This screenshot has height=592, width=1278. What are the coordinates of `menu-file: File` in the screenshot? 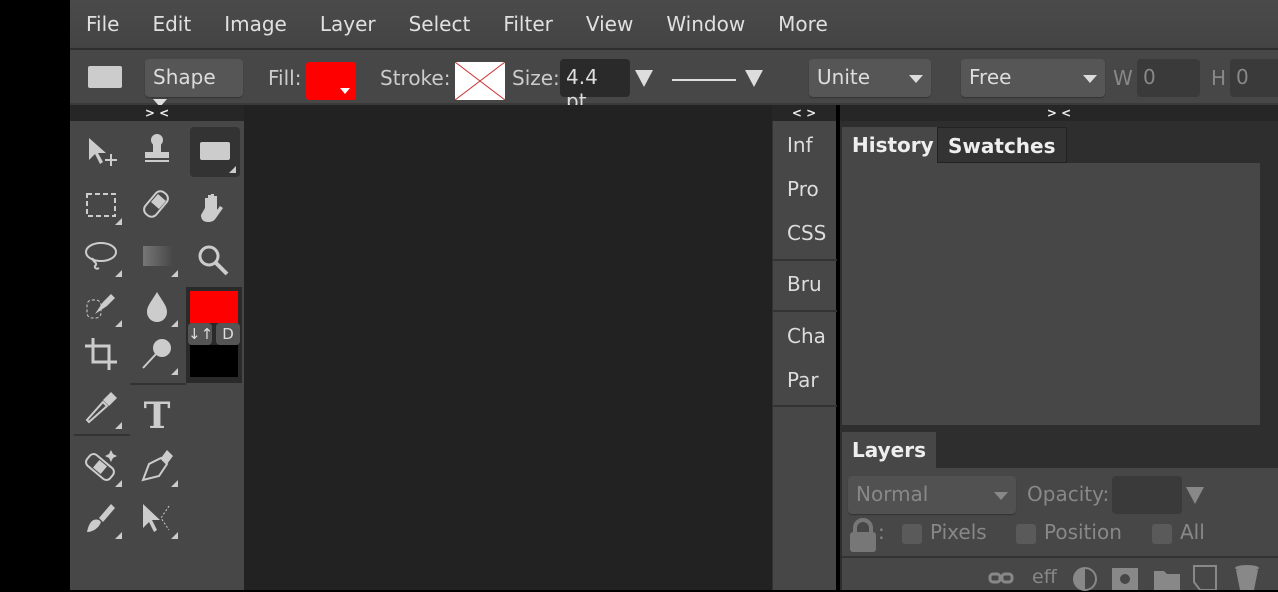 It's located at (102, 24).